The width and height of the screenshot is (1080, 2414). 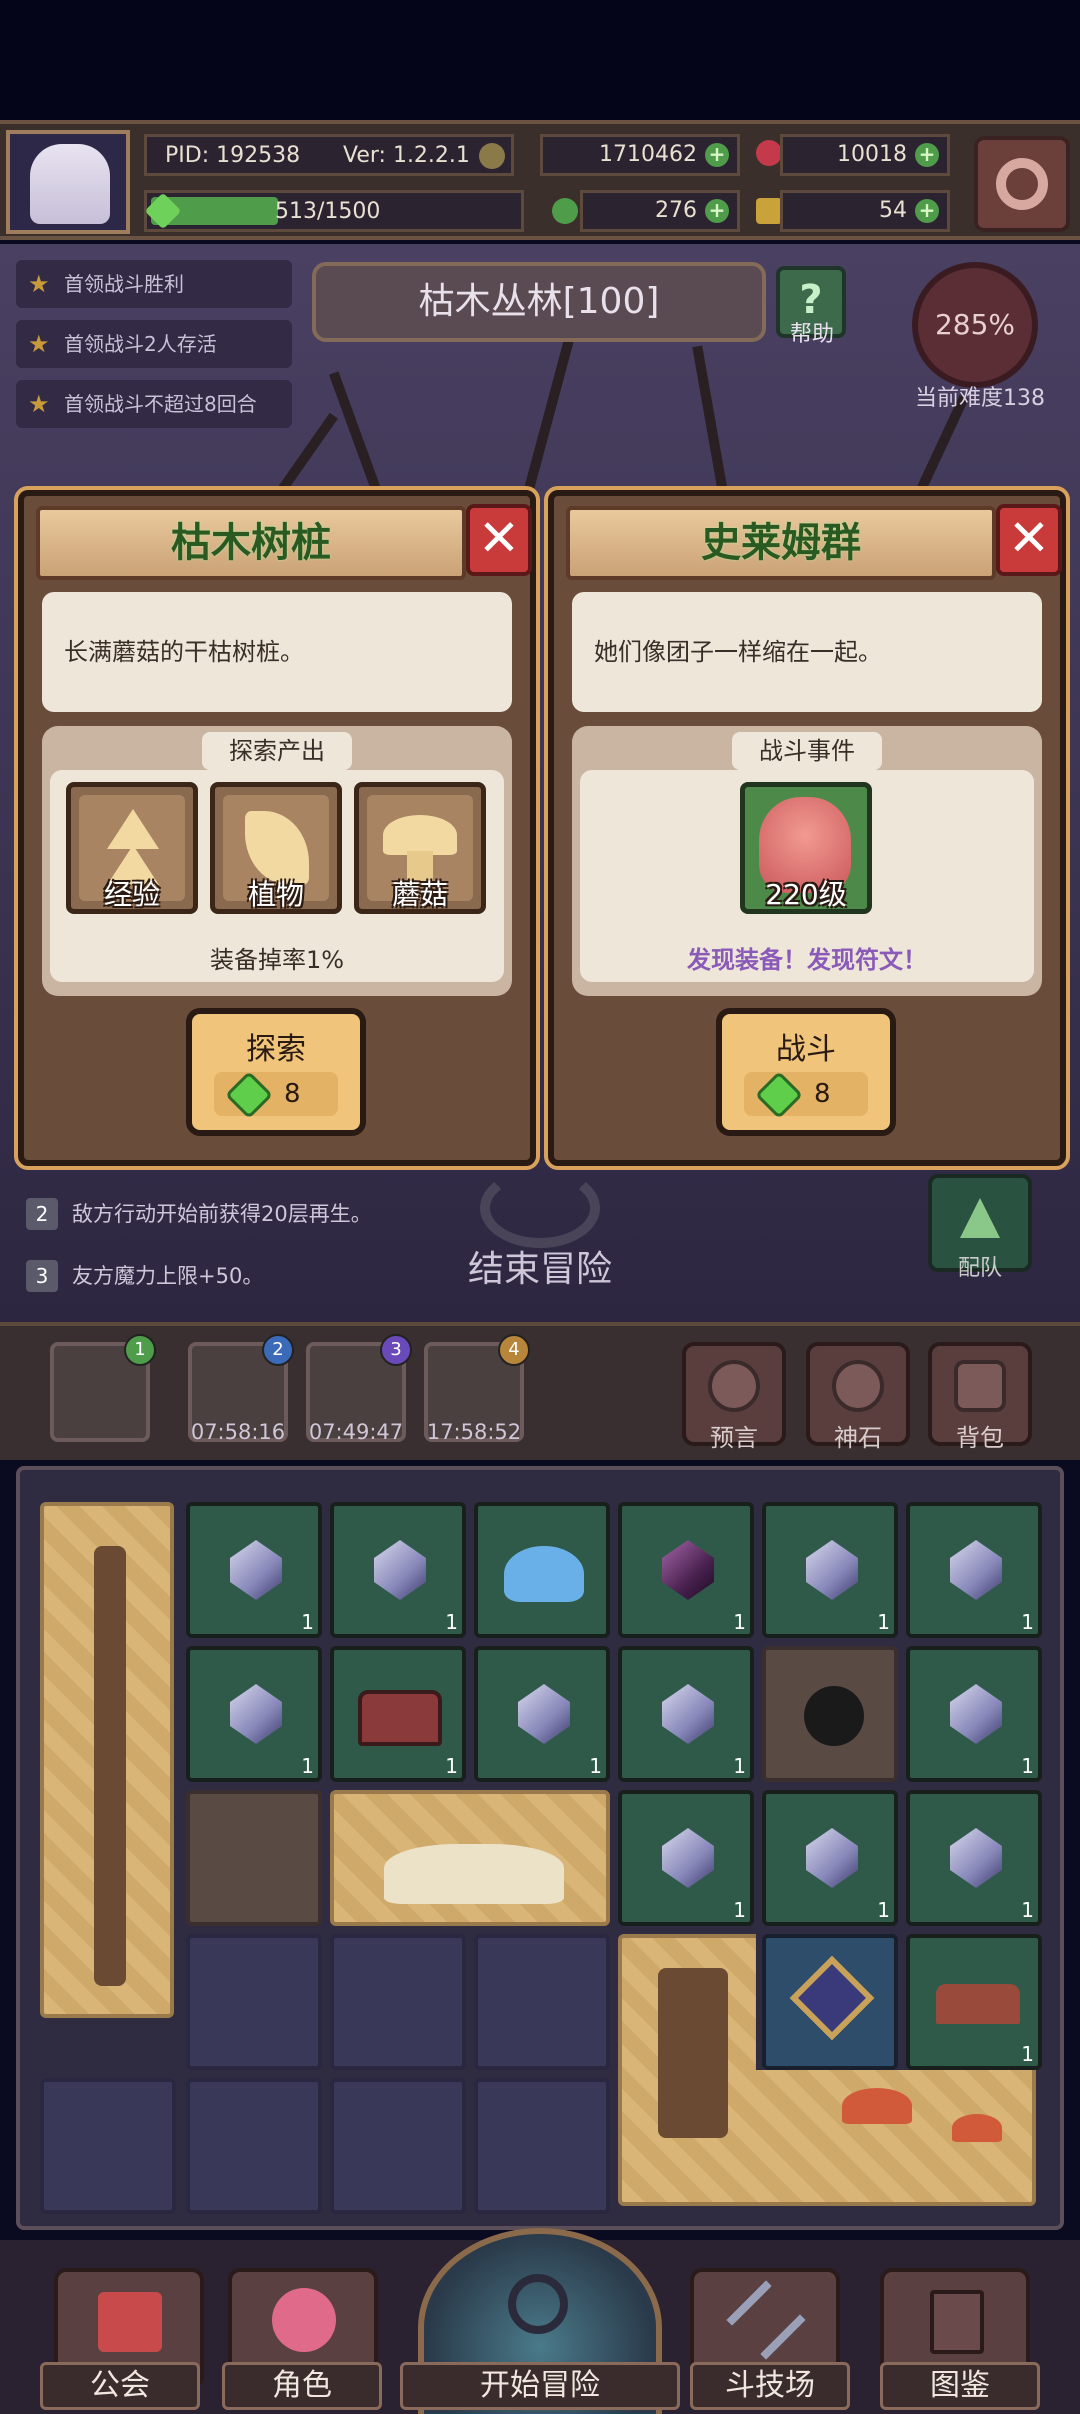 What do you see at coordinates (277, 751) in the screenshot?
I see `section-label: 探索产出` at bounding box center [277, 751].